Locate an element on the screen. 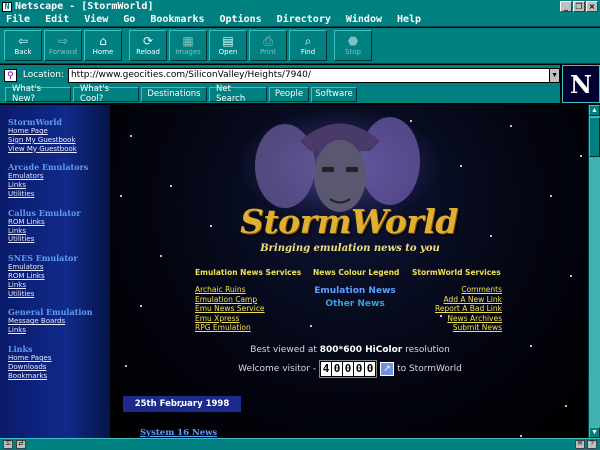  stop-button: ⬣ Stop is located at coordinates (353, 45).